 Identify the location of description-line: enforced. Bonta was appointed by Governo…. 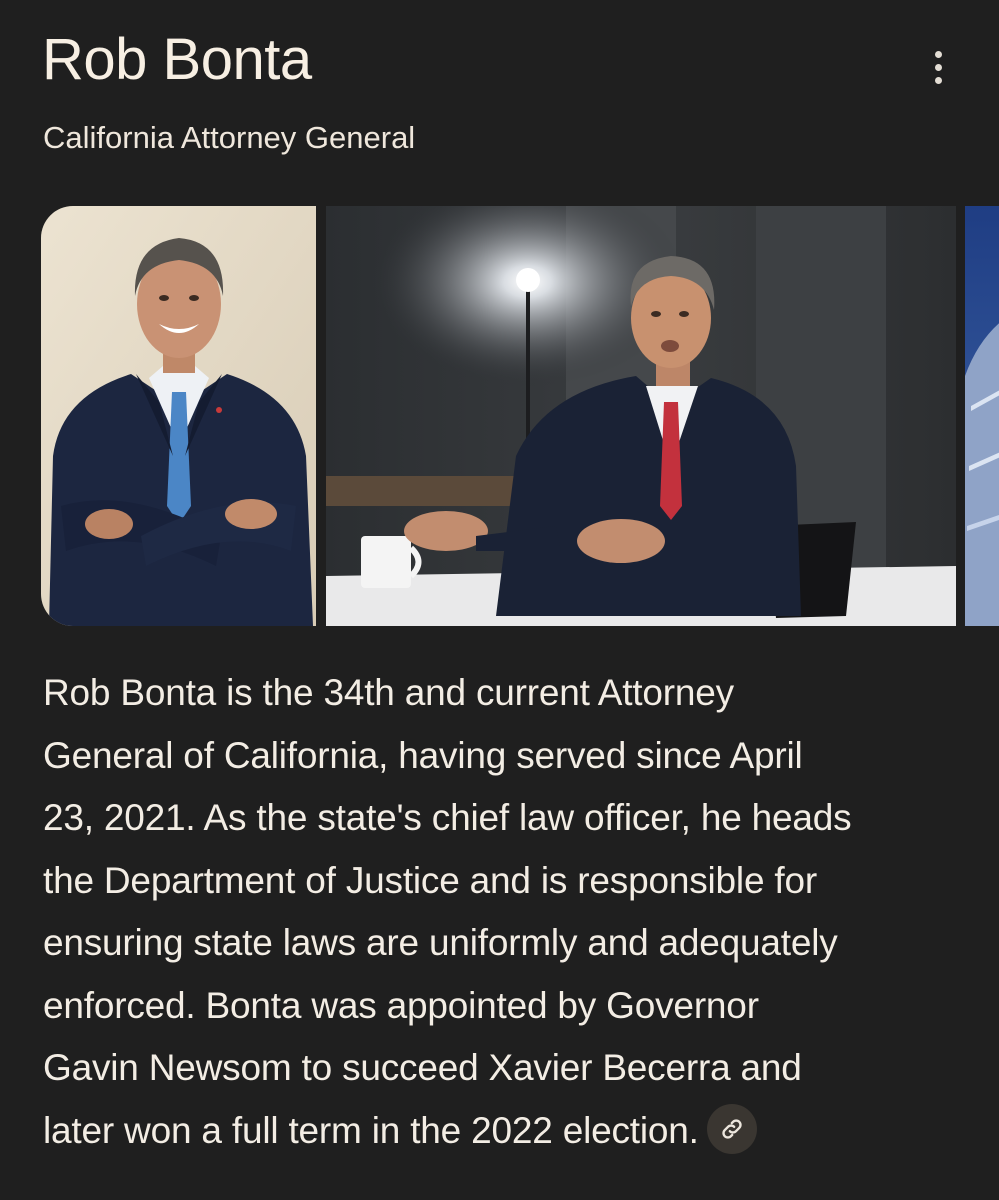
(401, 1005).